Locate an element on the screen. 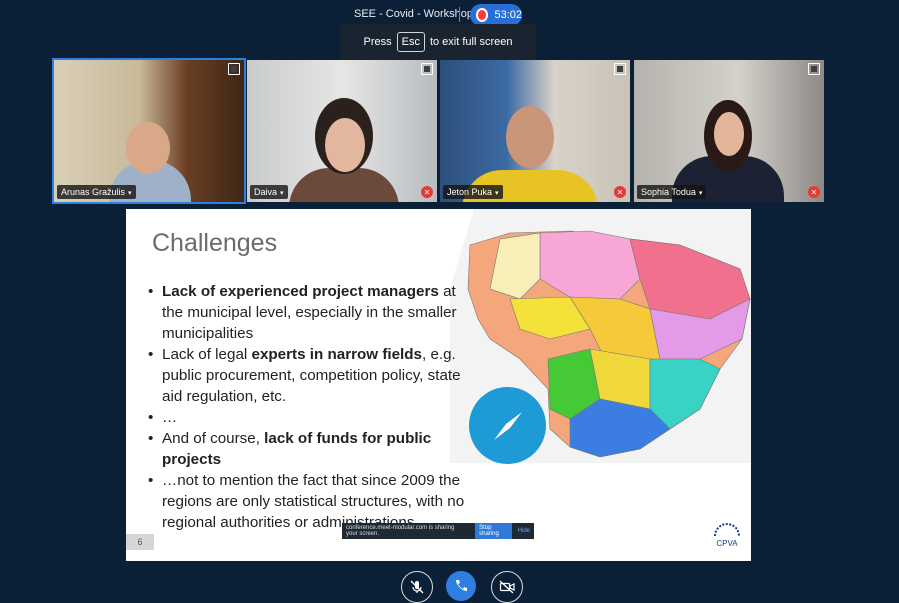 The image size is (899, 603). fullscreen-hint: Press Esc to exit full screen is located at coordinates (438, 42).